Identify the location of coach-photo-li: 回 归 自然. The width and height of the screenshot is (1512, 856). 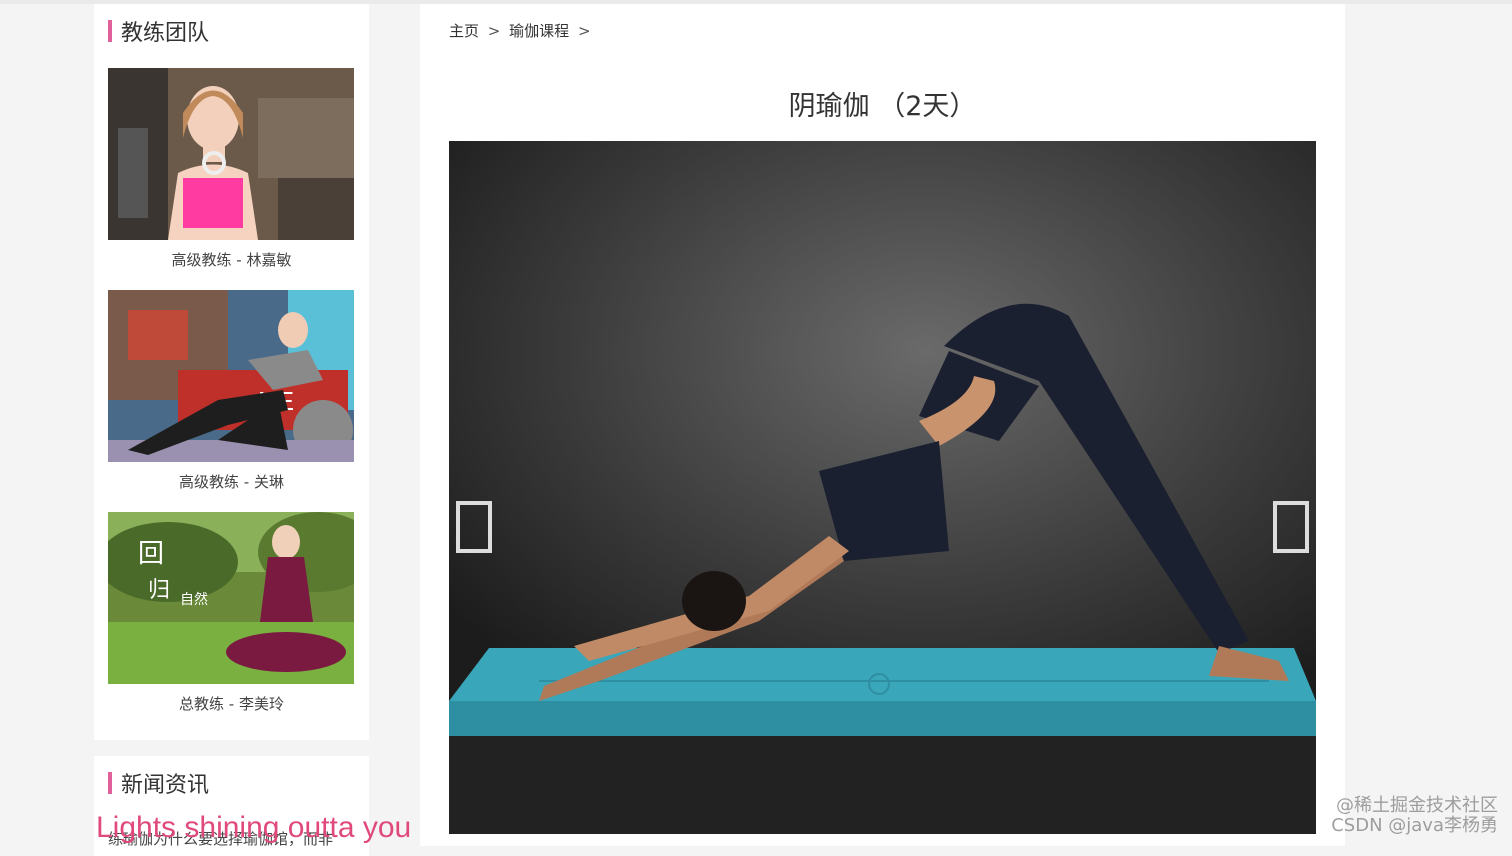
(231, 598).